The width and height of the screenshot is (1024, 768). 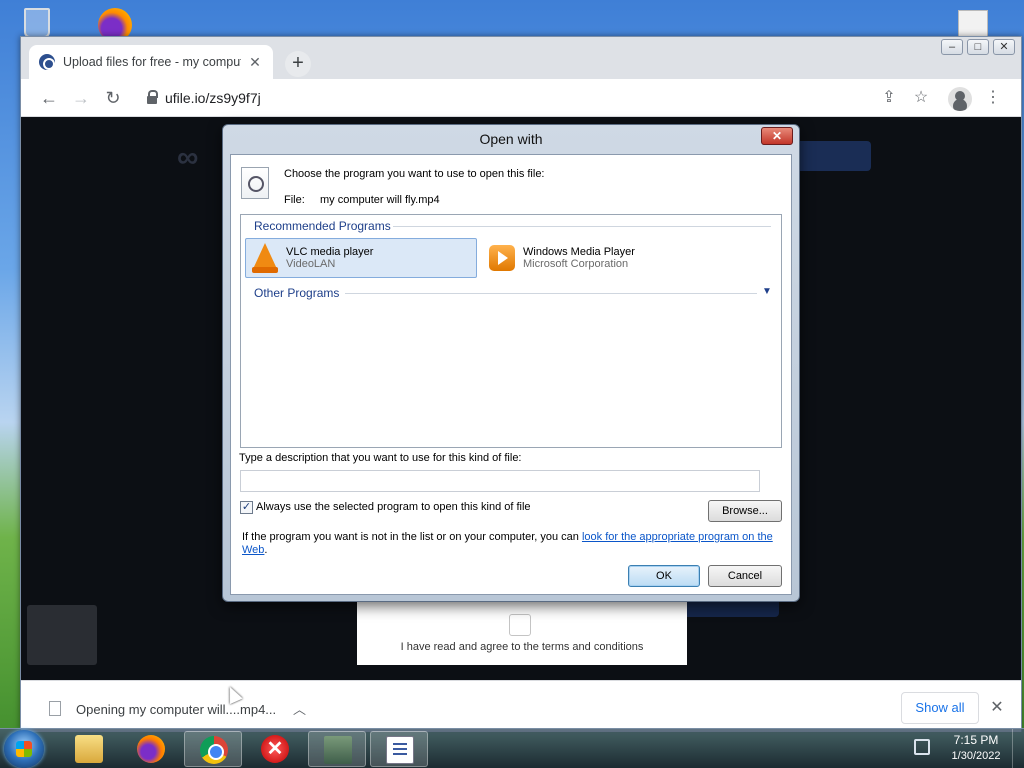 I want to click on dialog-close-button: ✕, so click(x=777, y=136).